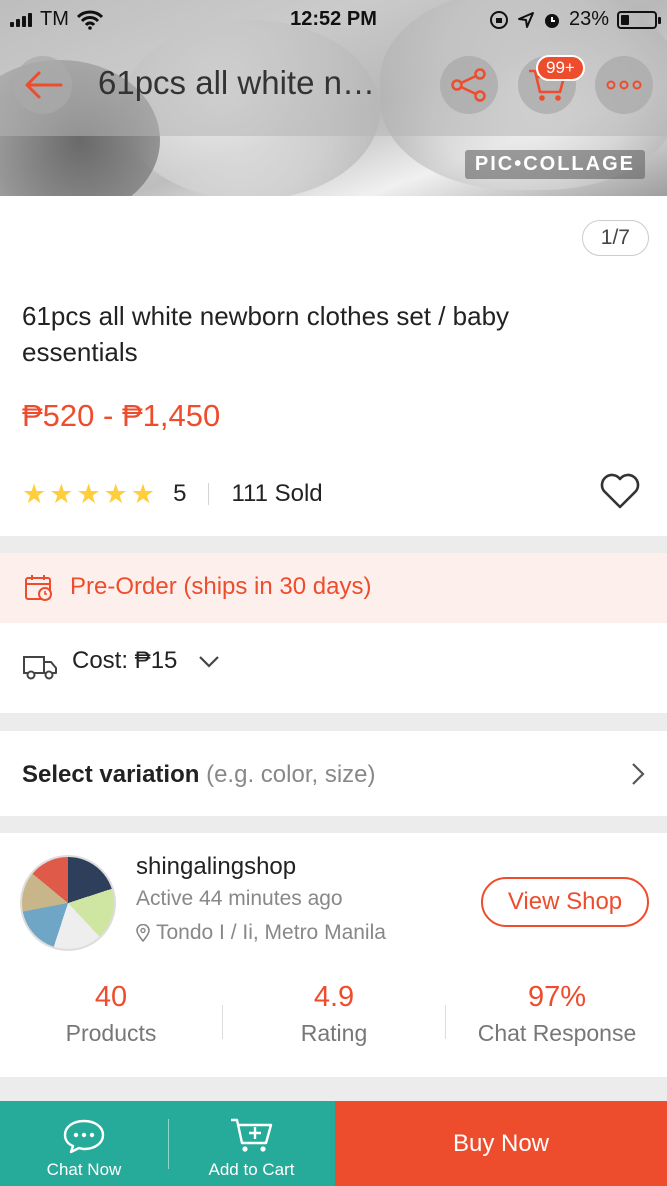 The image size is (667, 1186). I want to click on preorder-banner: Pre-Order (ships in 30 days), so click(333, 588).